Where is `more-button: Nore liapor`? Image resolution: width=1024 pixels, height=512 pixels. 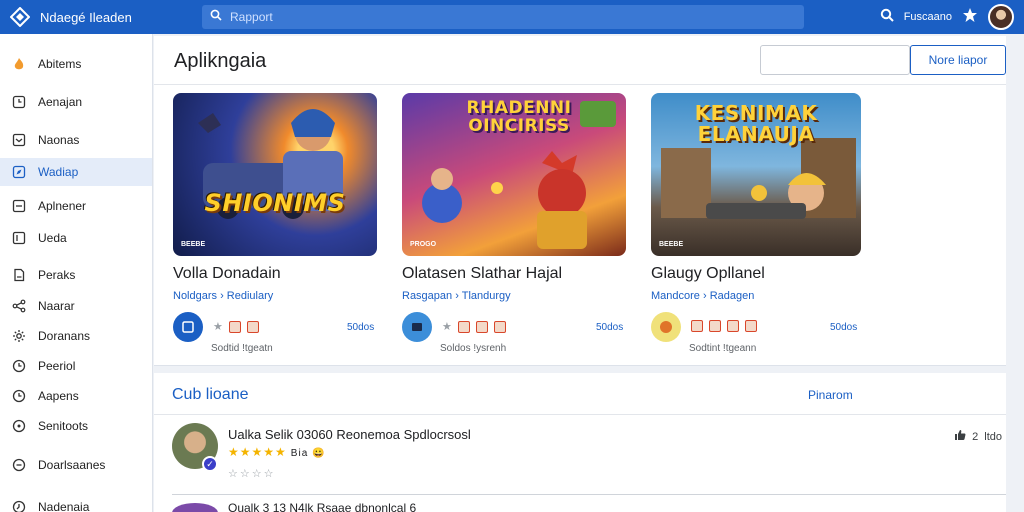
more-button: Nore liapor is located at coordinates (958, 60).